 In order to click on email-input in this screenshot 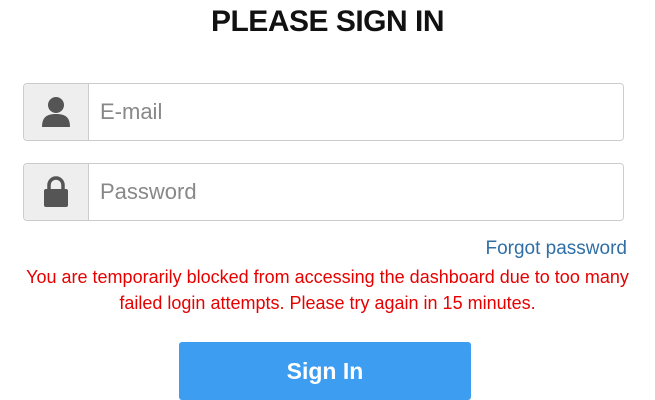, I will do `click(356, 112)`.